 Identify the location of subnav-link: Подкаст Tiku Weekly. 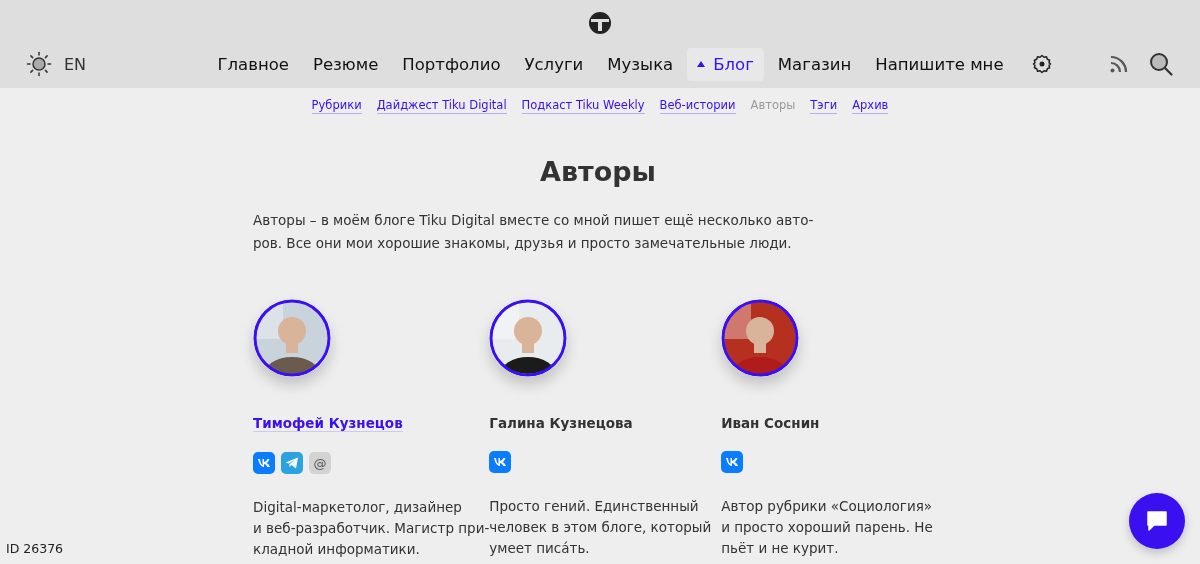
(583, 106).